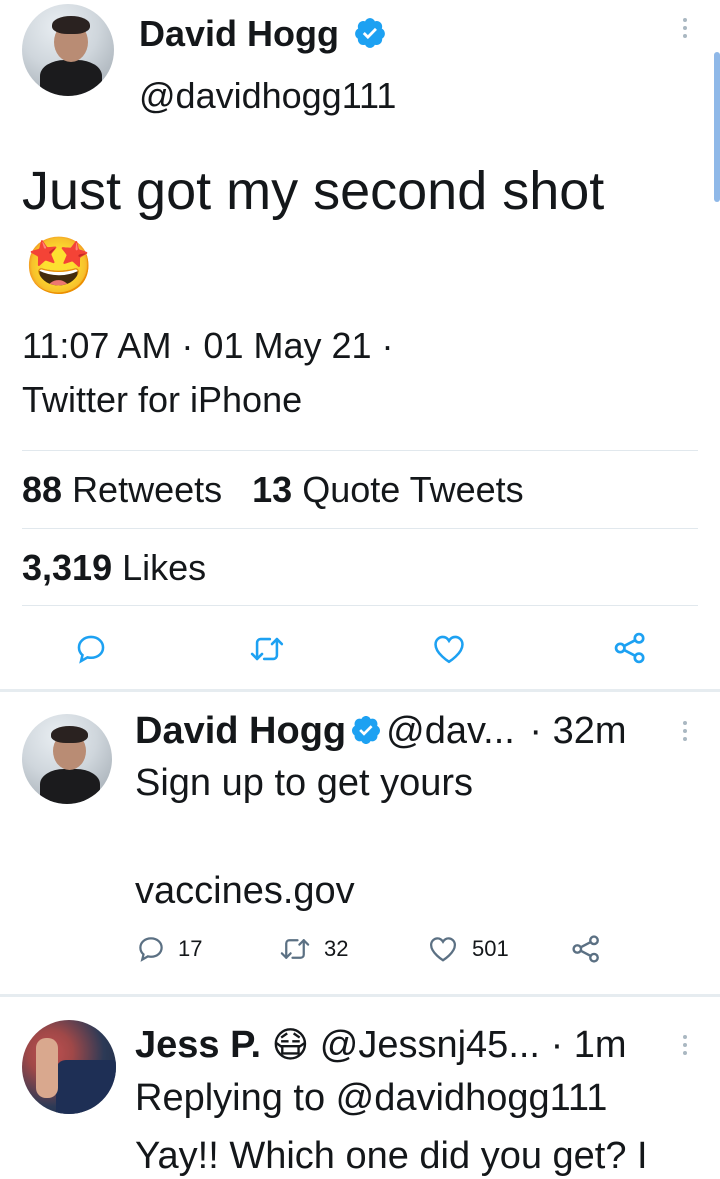 Image resolution: width=720 pixels, height=1179 pixels. Describe the element at coordinates (59, 265) in the screenshot. I see `star-struck-emoji-icon: 🤩` at that location.